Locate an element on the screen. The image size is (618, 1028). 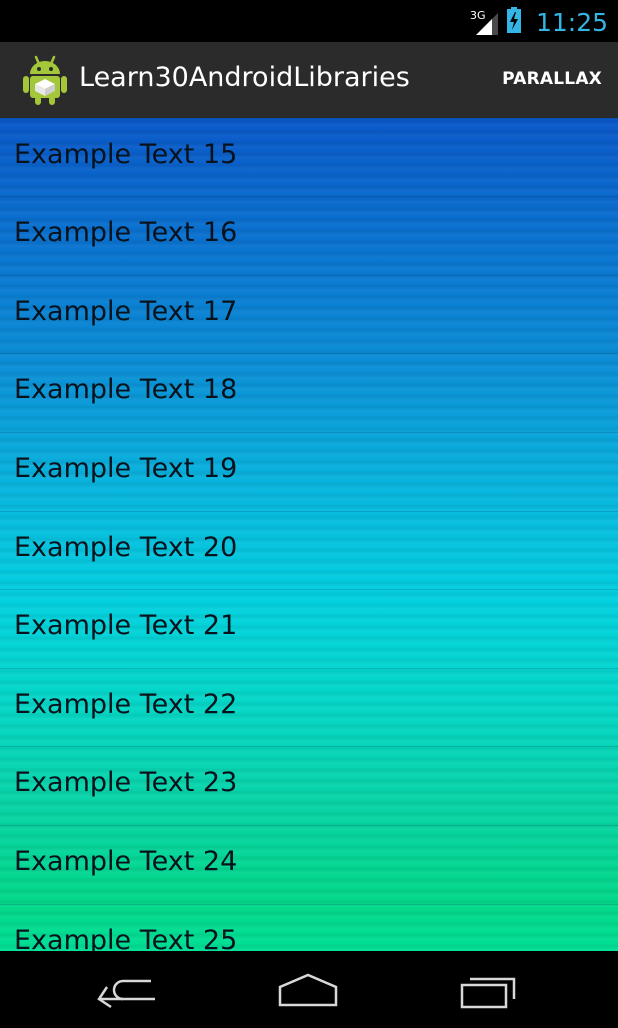
navigation-bar is located at coordinates (309, 989).